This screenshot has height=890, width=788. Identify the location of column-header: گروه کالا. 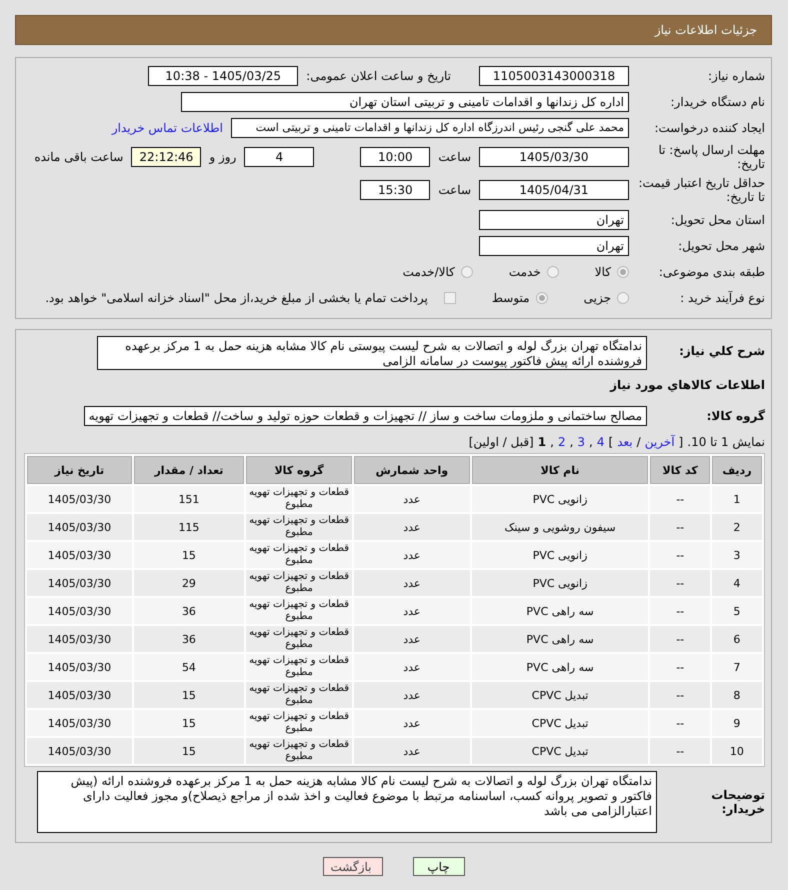
(299, 470).